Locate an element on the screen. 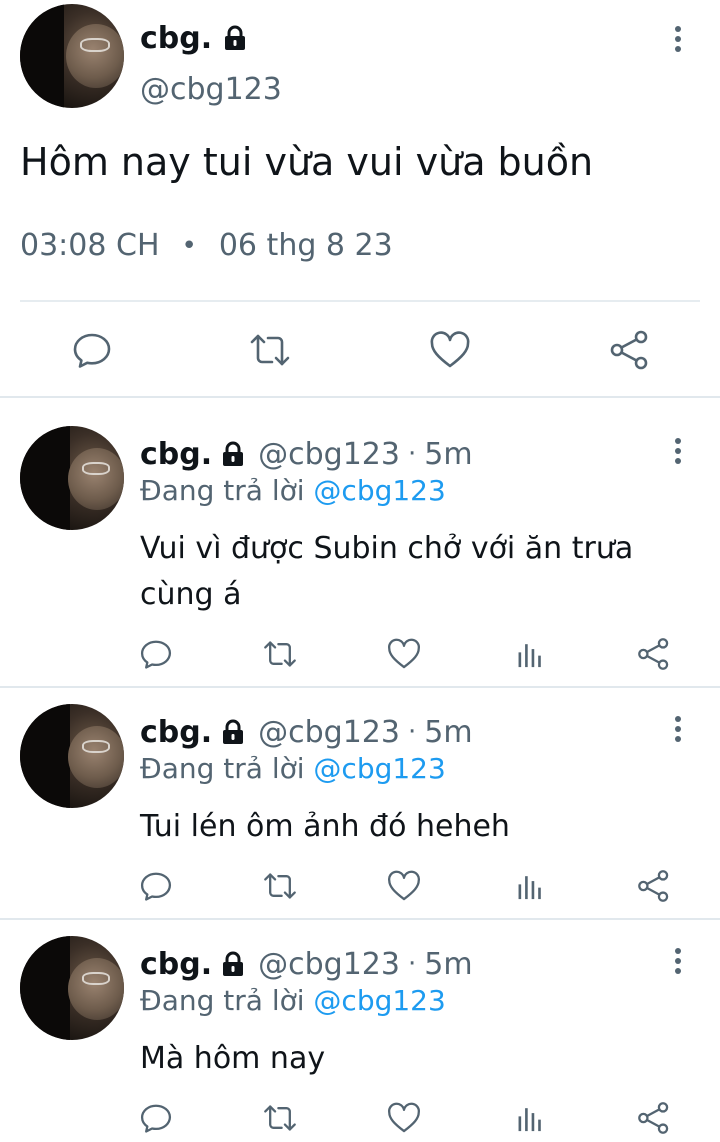  display-name-row: cbg. is located at coordinates (194, 38).